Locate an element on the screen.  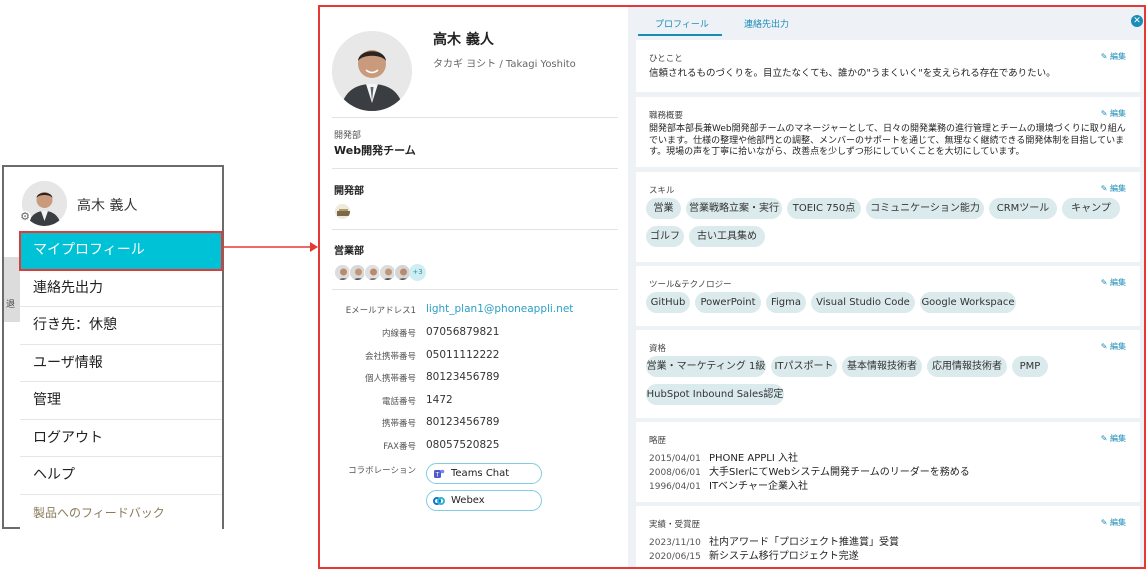
field-personal-mobile: 個人携帯番号 80123456789 is located at coordinates (473, 379).